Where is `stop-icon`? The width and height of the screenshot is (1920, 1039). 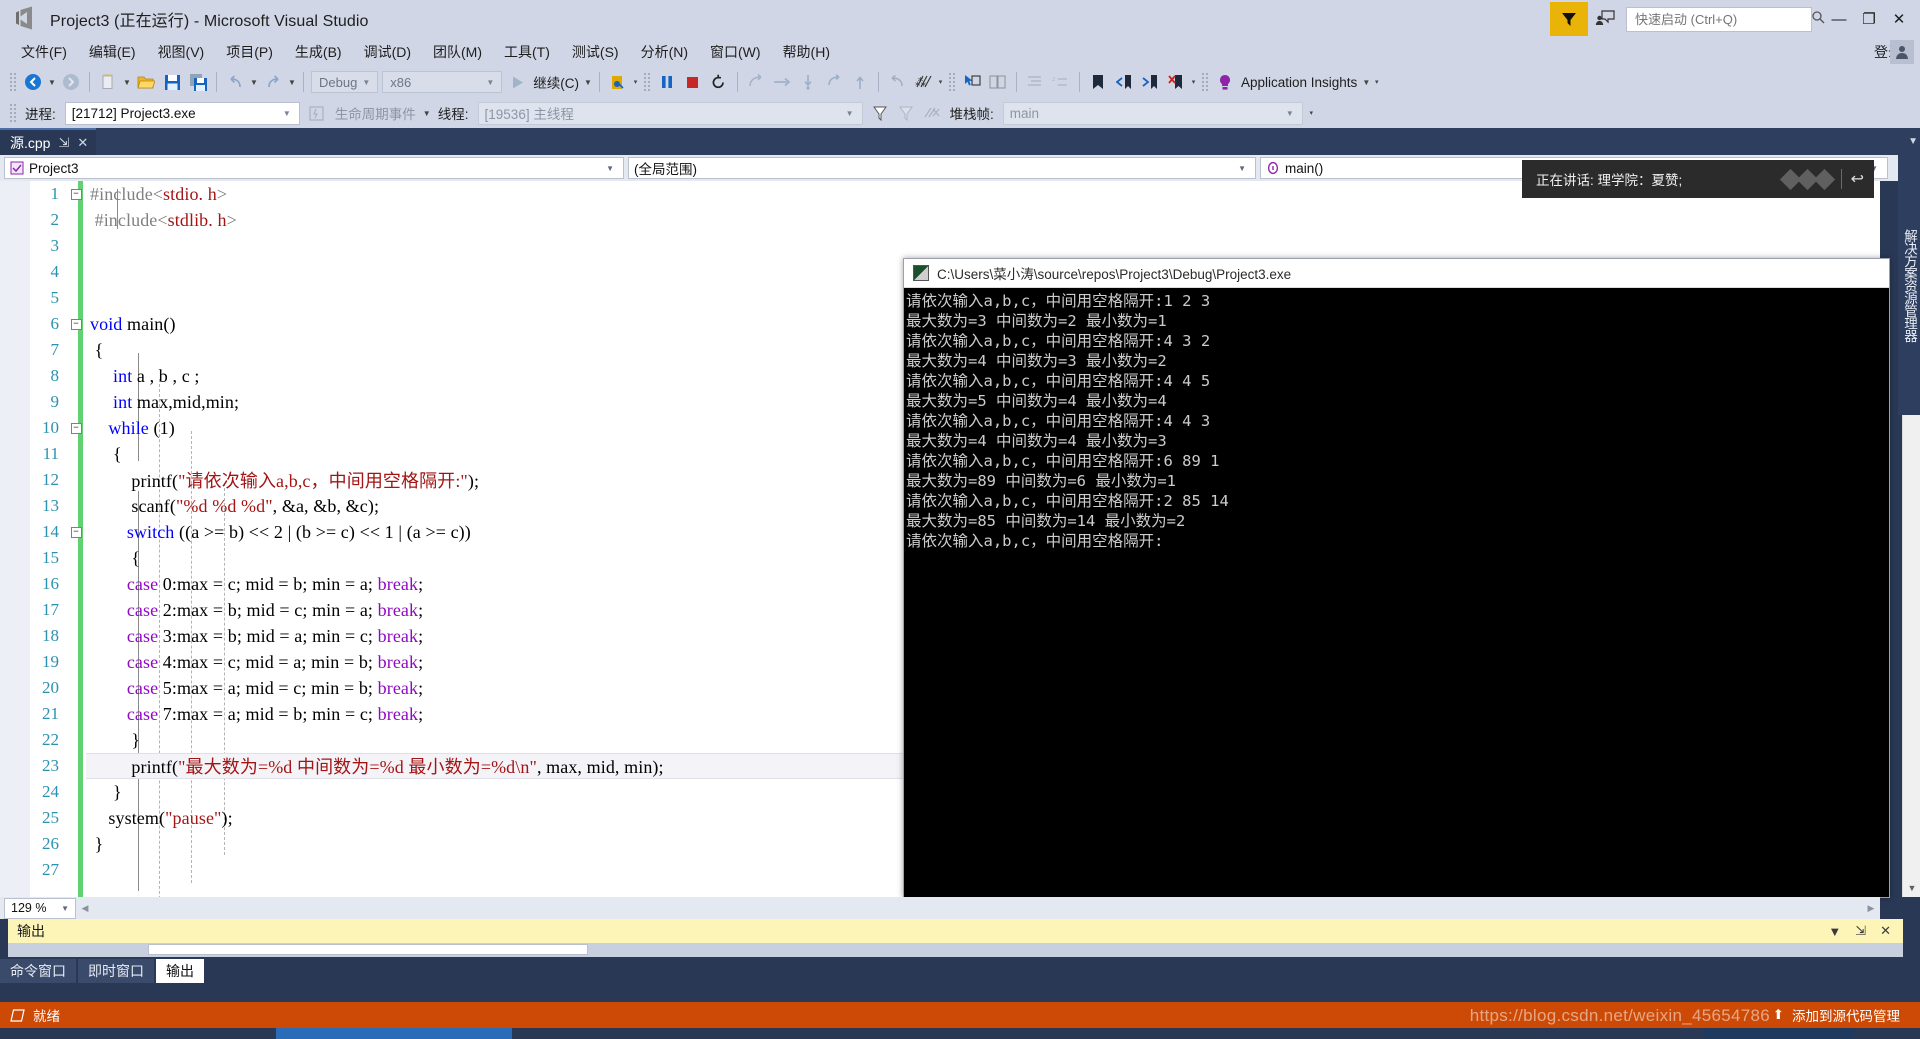
stop-icon is located at coordinates (693, 82).